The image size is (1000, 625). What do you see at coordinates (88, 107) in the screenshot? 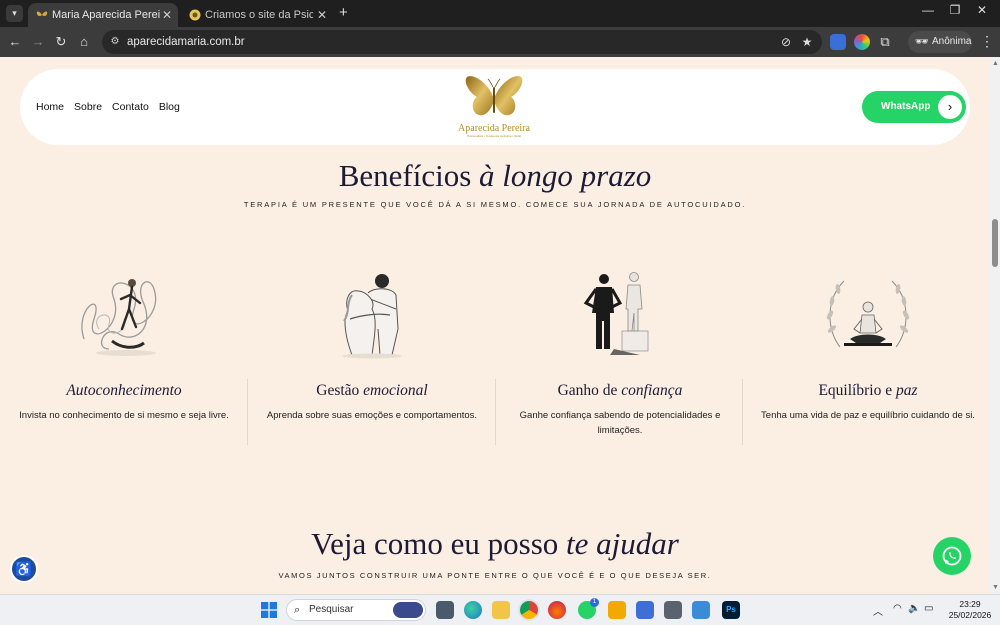
I see `nav-sobre: Sobre` at bounding box center [88, 107].